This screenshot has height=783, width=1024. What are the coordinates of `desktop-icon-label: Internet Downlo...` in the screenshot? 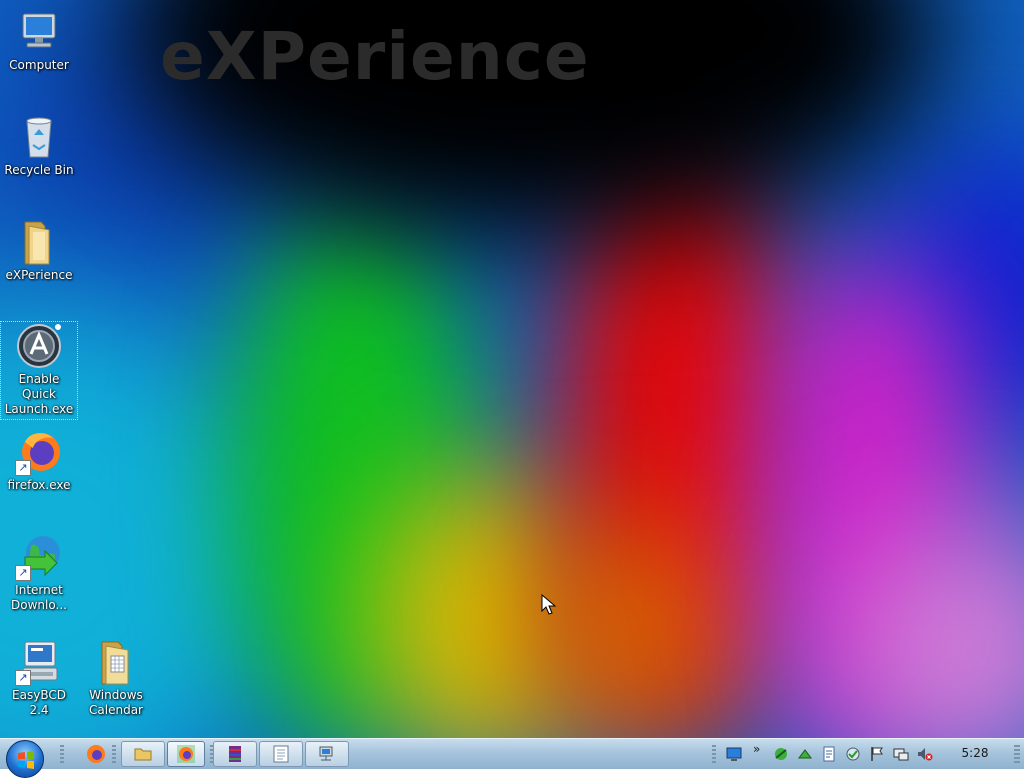 It's located at (39, 597).